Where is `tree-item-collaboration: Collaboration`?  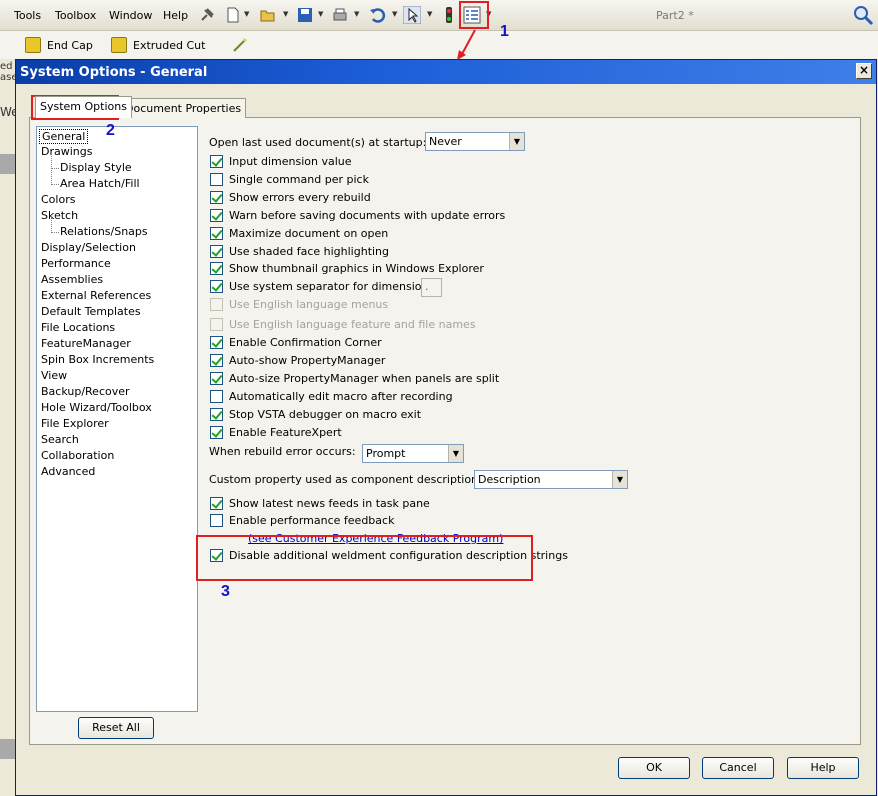
tree-item-collaboration: Collaboration is located at coordinates (77, 455).